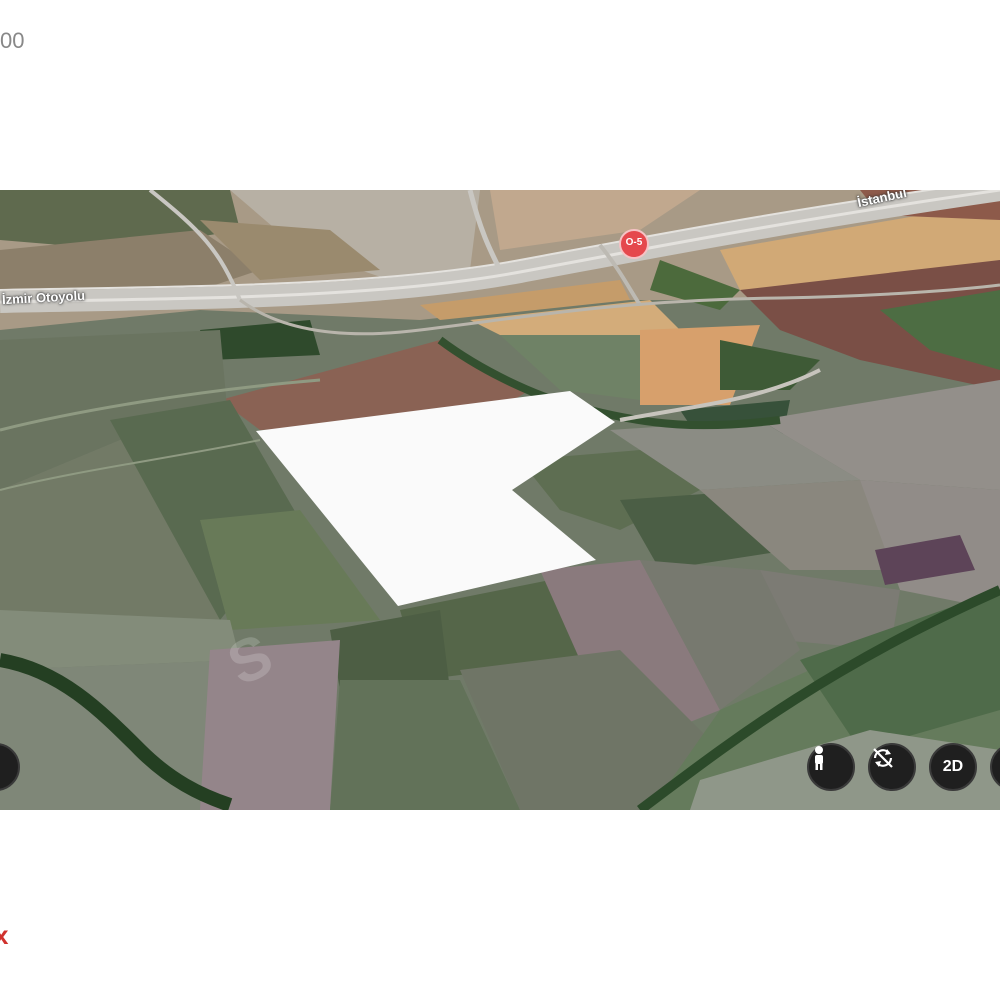 The height and width of the screenshot is (1000, 1000). I want to click on rotate-icon, so click(883, 758).